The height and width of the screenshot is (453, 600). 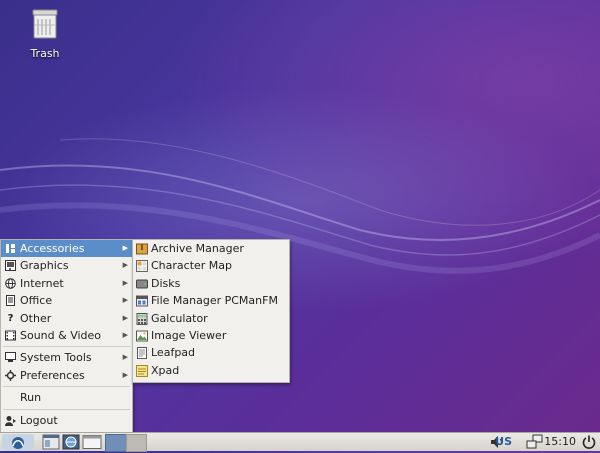 I want to click on menu-item-internet: Internet ▶, so click(x=66, y=283).